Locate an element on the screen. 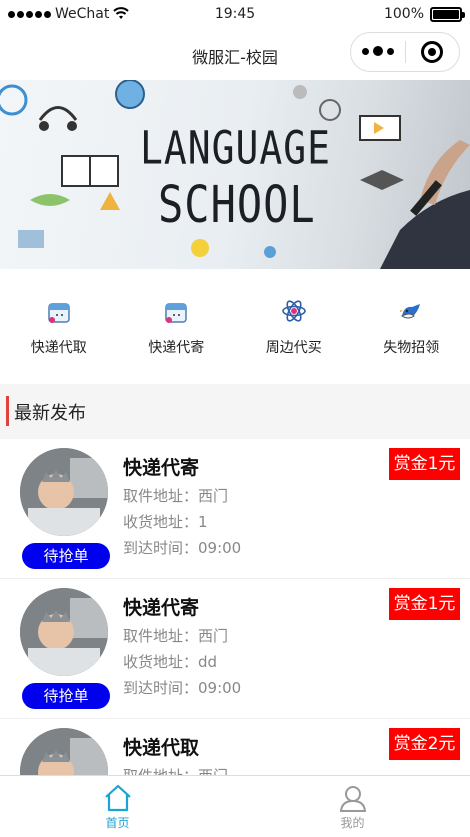 Image resolution: width=470 pixels, height=837 pixels. reward-badge: 赏金2元 is located at coordinates (424, 744).